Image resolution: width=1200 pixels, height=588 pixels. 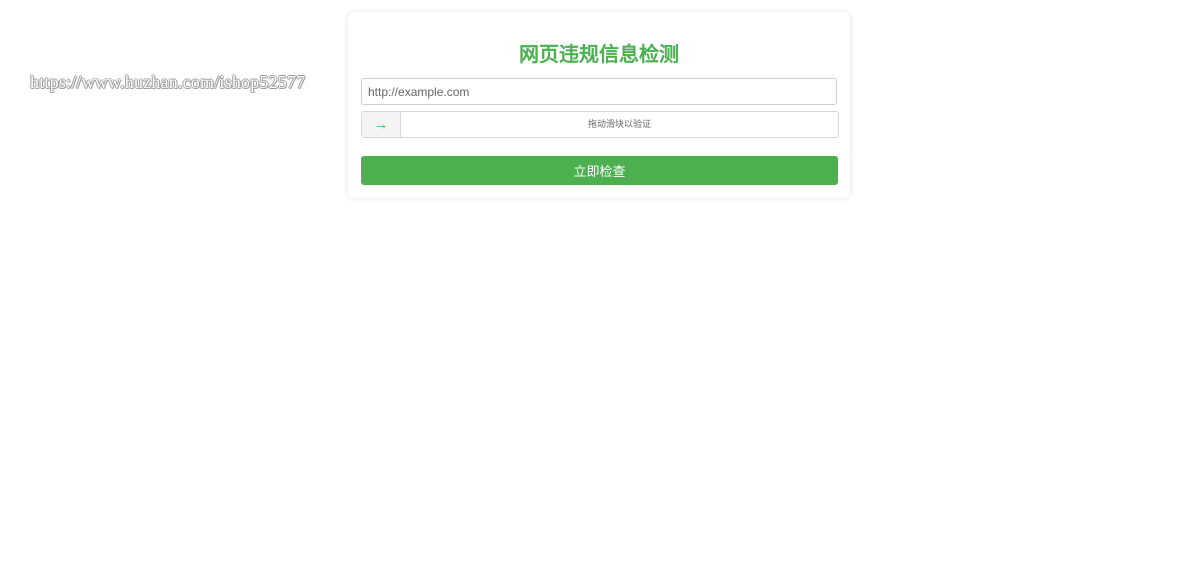 What do you see at coordinates (599, 91) in the screenshot?
I see `url-input` at bounding box center [599, 91].